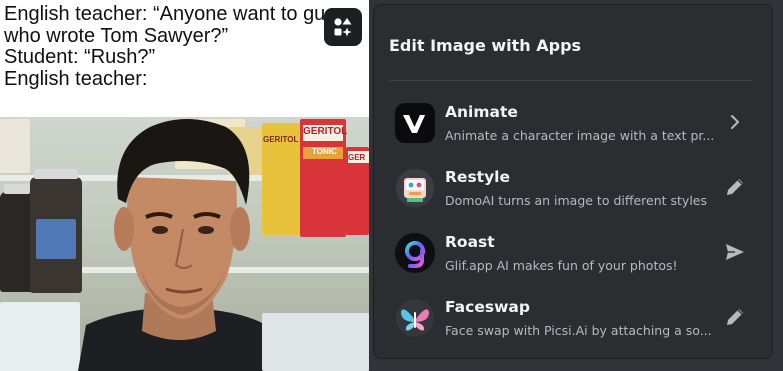 Image resolution: width=783 pixels, height=371 pixels. I want to click on app-name: Roast, so click(470, 242).